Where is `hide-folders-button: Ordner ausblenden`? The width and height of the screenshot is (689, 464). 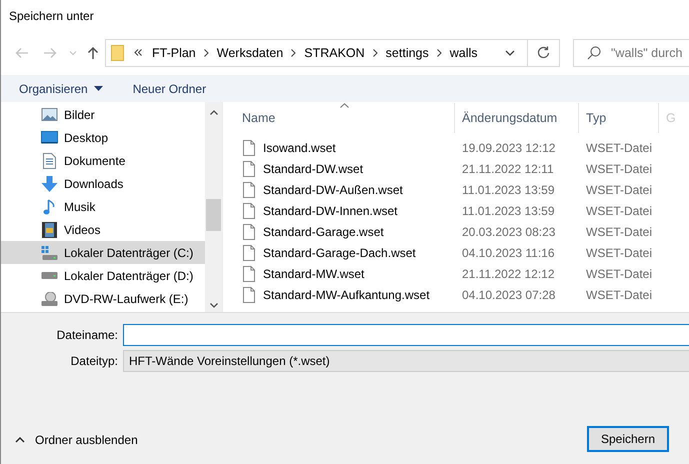 hide-folders-button: Ordner ausblenden is located at coordinates (76, 440).